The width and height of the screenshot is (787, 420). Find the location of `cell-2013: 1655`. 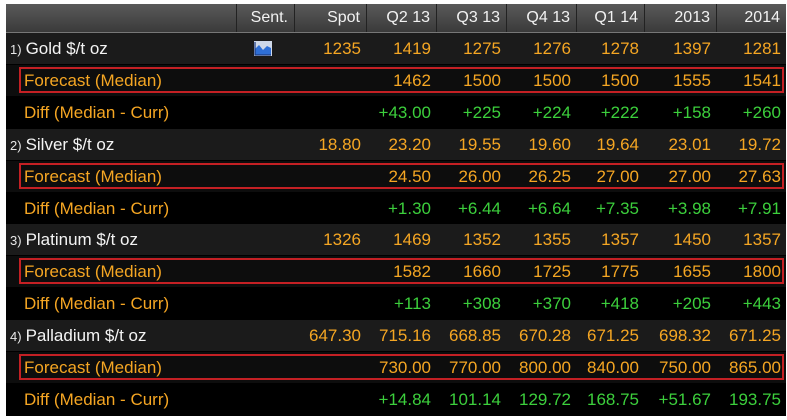

cell-2013: 1655 is located at coordinates (692, 272).